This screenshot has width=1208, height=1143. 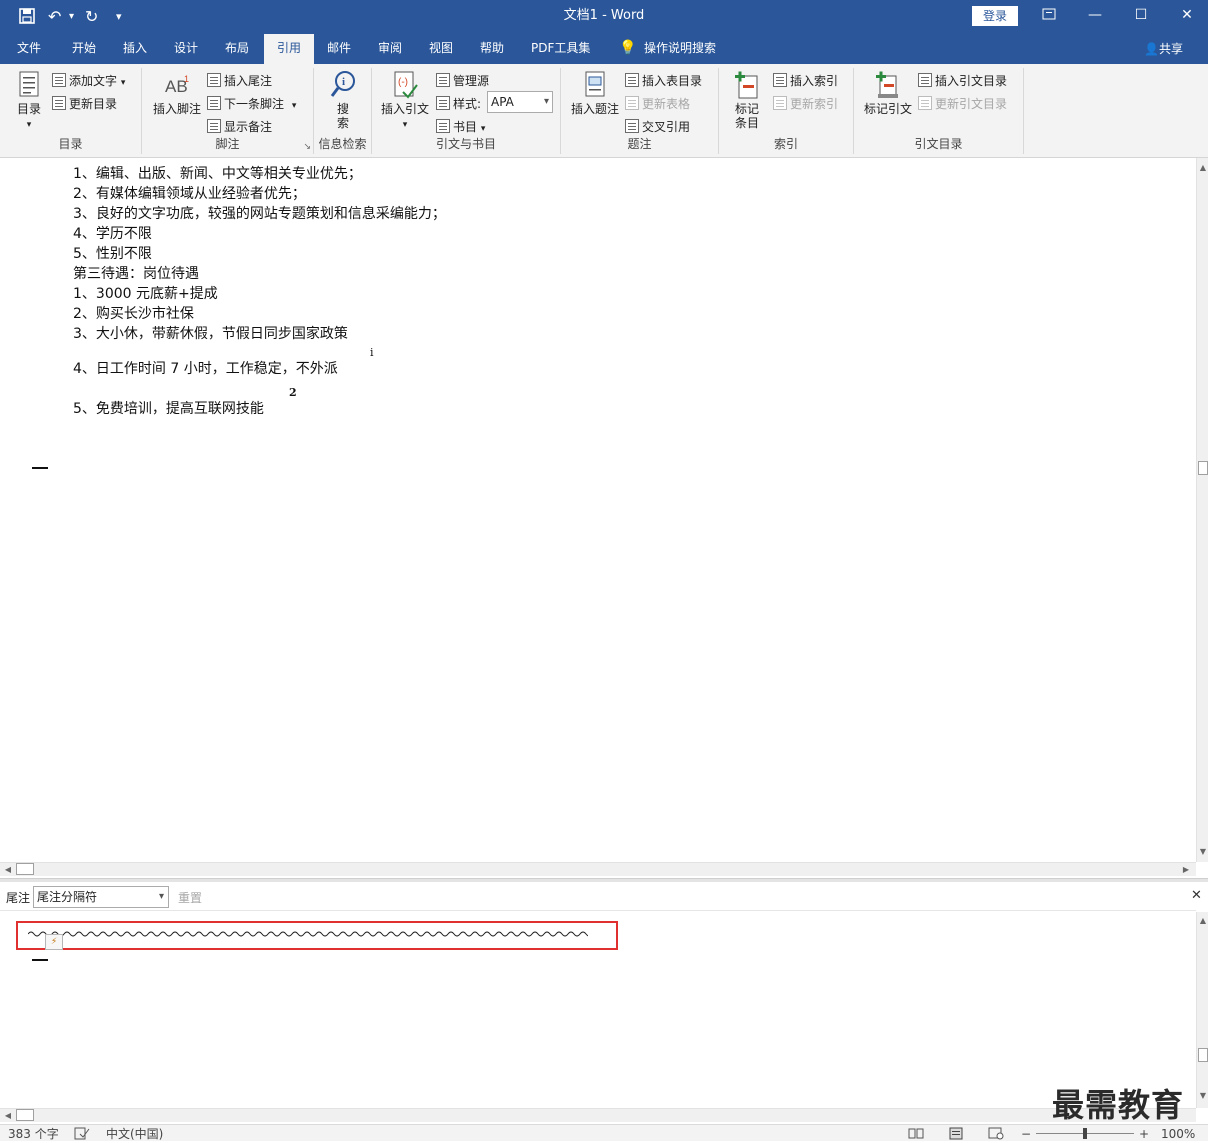 What do you see at coordinates (604, 896) in the screenshot?
I see `notes-pane-toolbar: 尾注 尾注分隔符 重置 ✕` at bounding box center [604, 896].